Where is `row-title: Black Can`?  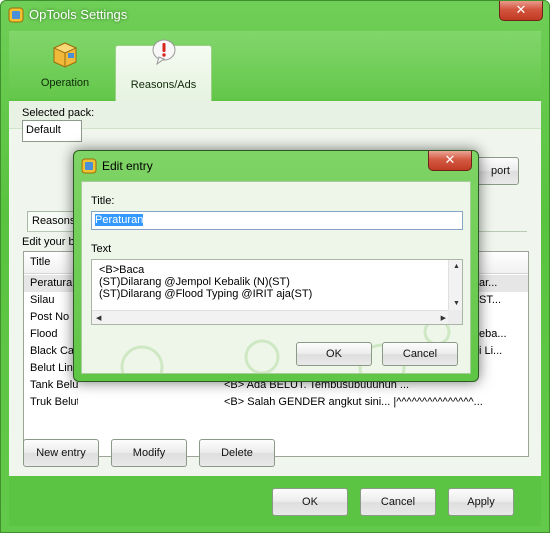
row-title: Black Can is located at coordinates (54, 351).